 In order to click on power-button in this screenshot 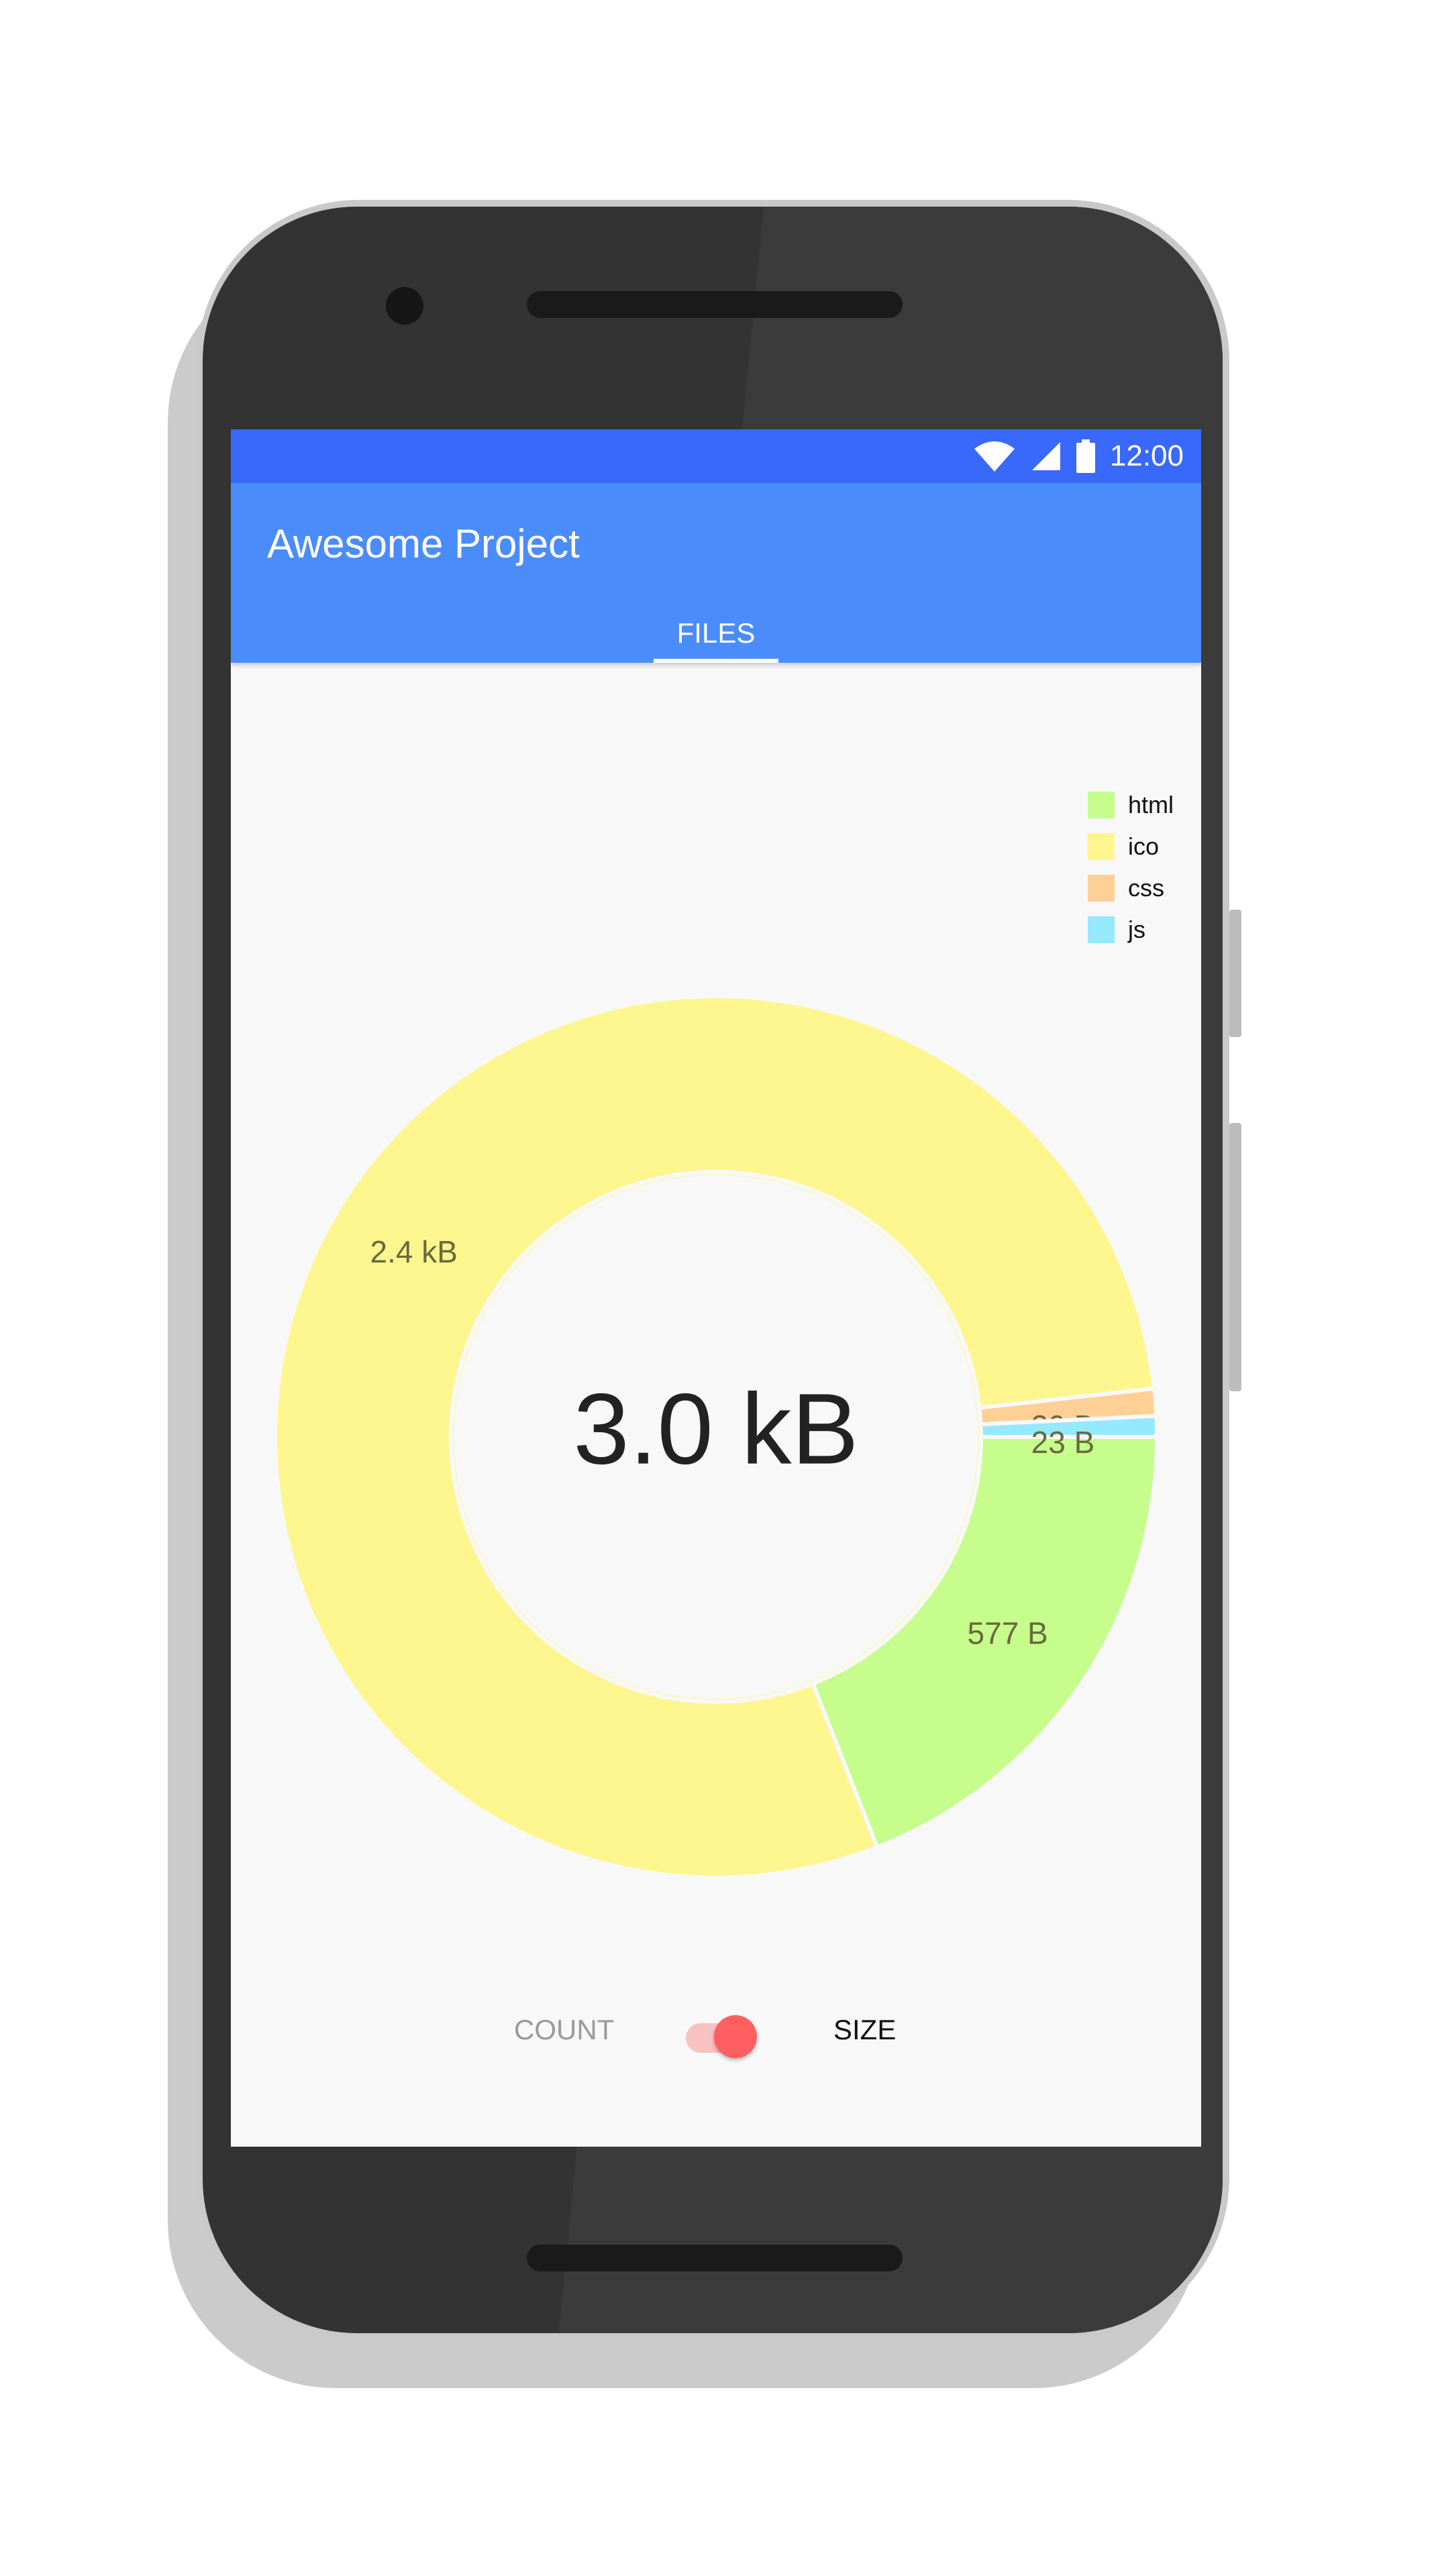, I will do `click(1235, 1257)`.